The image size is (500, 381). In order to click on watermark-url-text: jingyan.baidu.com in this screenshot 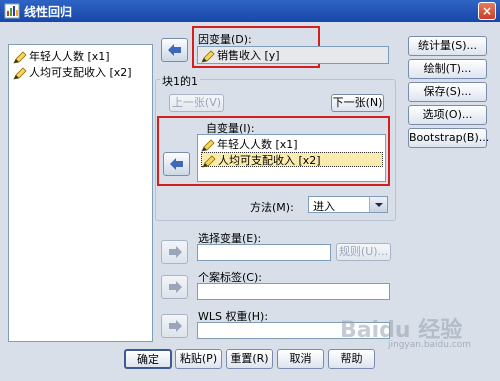, I will do `click(430, 345)`.